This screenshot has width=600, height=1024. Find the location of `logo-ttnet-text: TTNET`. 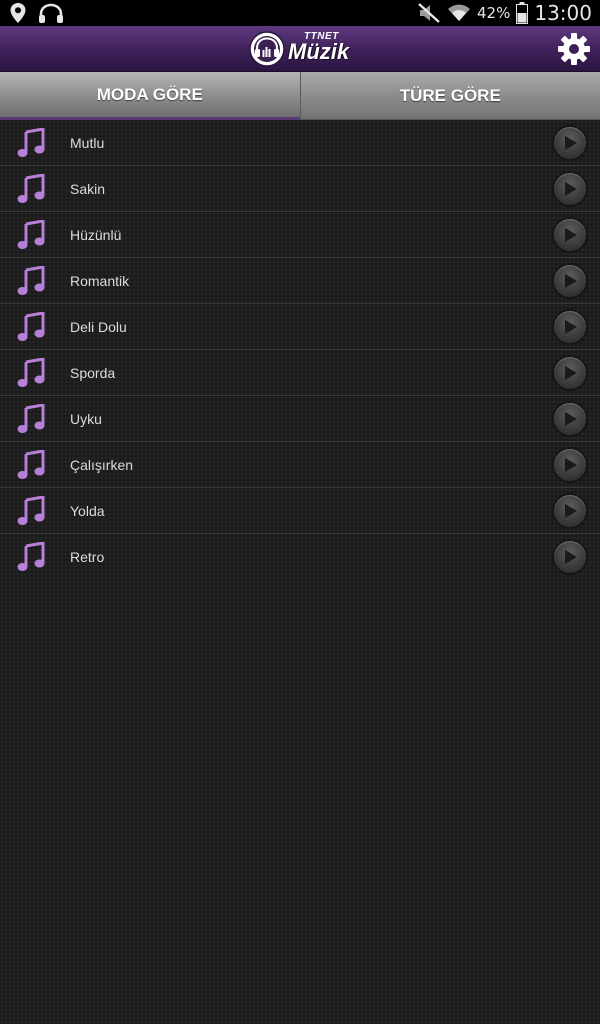

logo-ttnet-text: TTNET is located at coordinates (321, 36).